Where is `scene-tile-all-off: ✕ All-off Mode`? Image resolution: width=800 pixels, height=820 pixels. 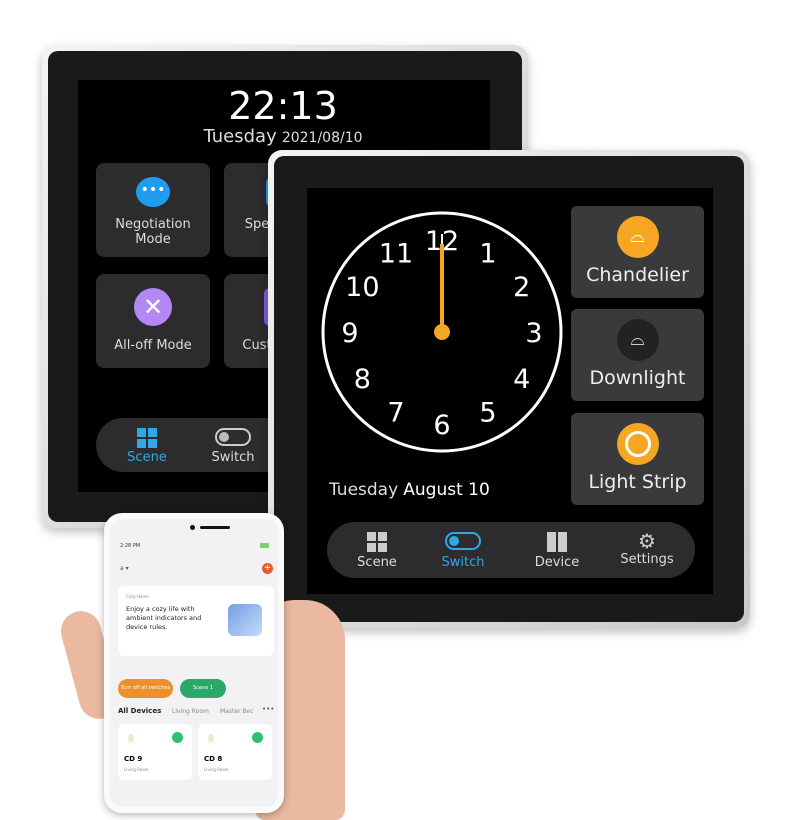 scene-tile-all-off: ✕ All-off Mode is located at coordinates (153, 321).